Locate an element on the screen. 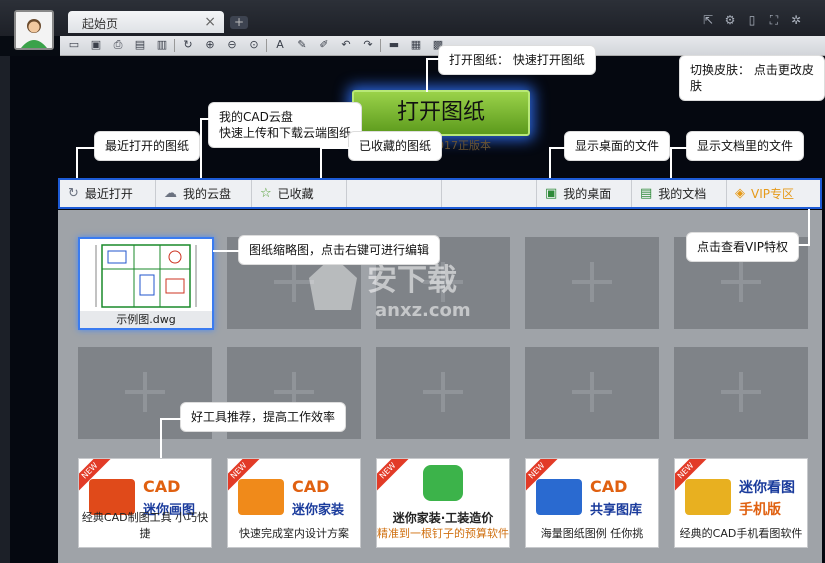 The height and width of the screenshot is (563, 825). tab-label: 起始页 is located at coordinates (100, 24).